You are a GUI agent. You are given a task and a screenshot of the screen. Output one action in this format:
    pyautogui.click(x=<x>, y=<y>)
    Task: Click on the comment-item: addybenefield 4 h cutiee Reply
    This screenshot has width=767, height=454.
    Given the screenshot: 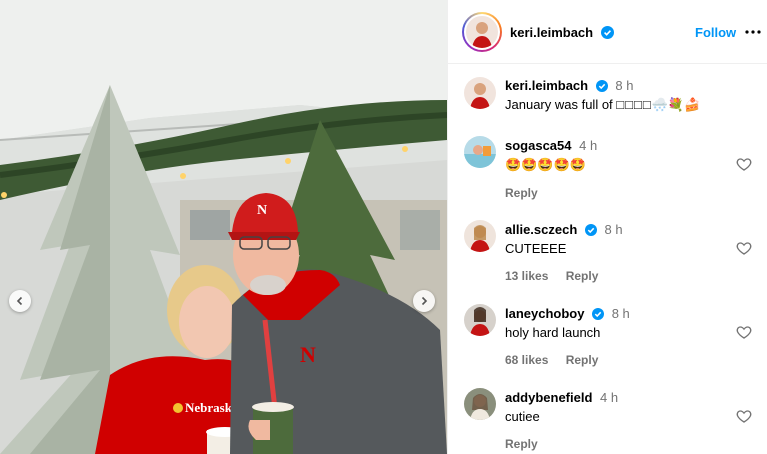 What is the action you would take?
    pyautogui.click(x=607, y=420)
    